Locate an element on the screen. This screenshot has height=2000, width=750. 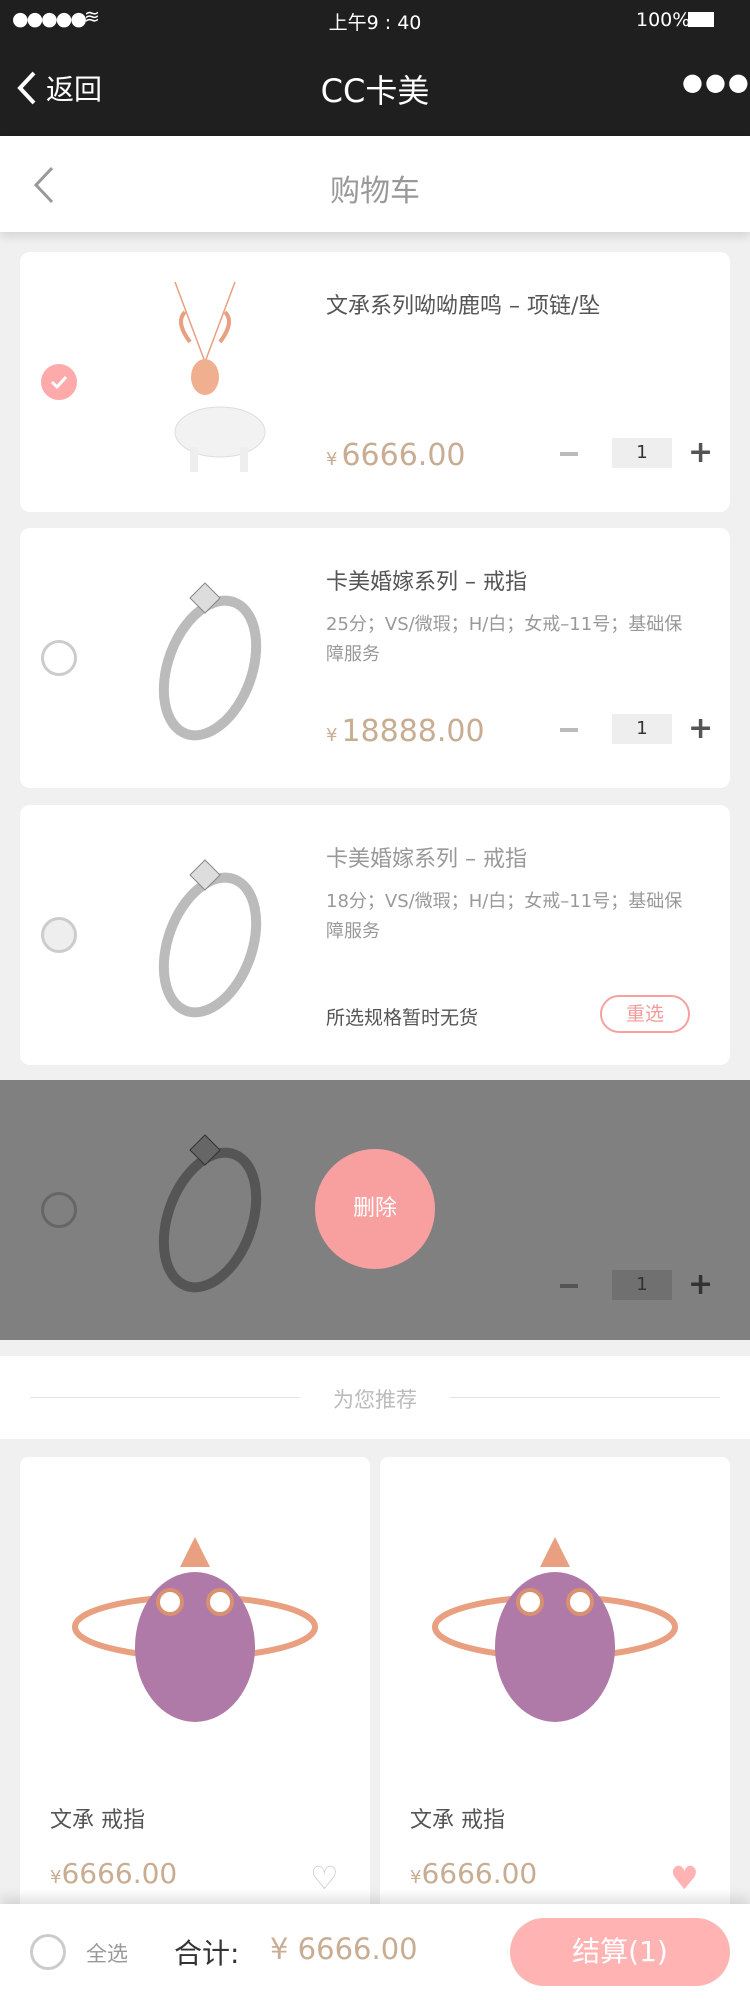
recommend-item: 文承 戒指 ¥6666.00 ♥ is located at coordinates (555, 1692).